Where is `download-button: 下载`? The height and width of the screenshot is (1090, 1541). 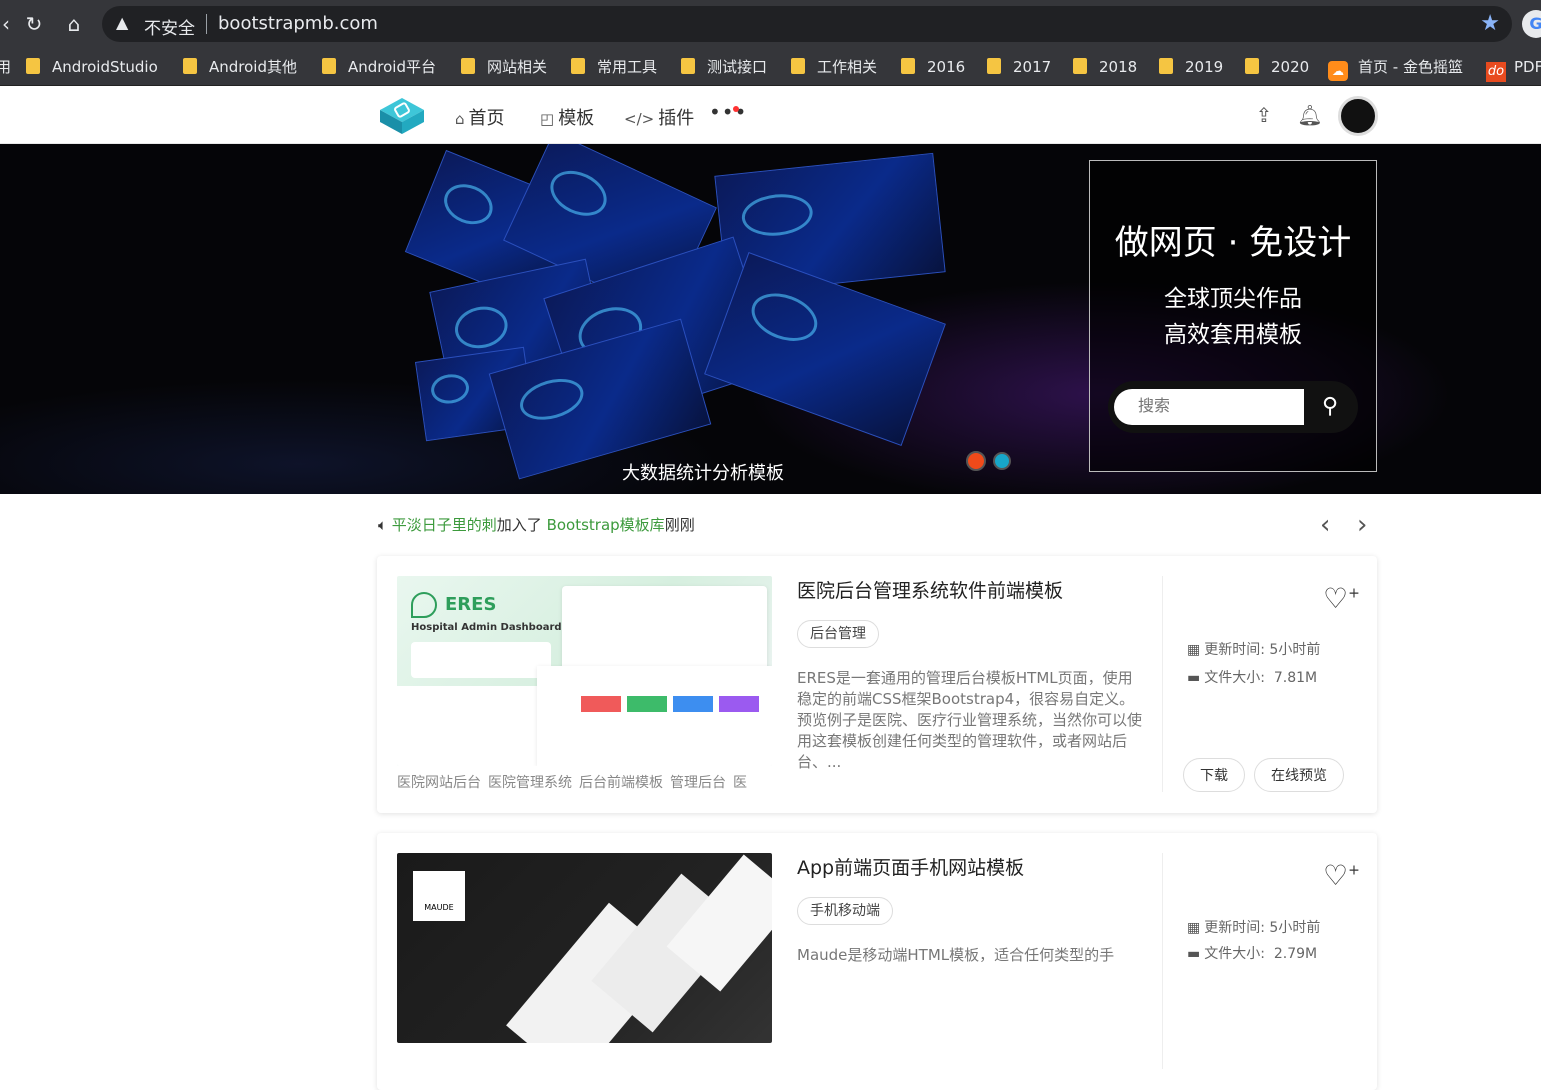 download-button: 下载 is located at coordinates (1214, 775).